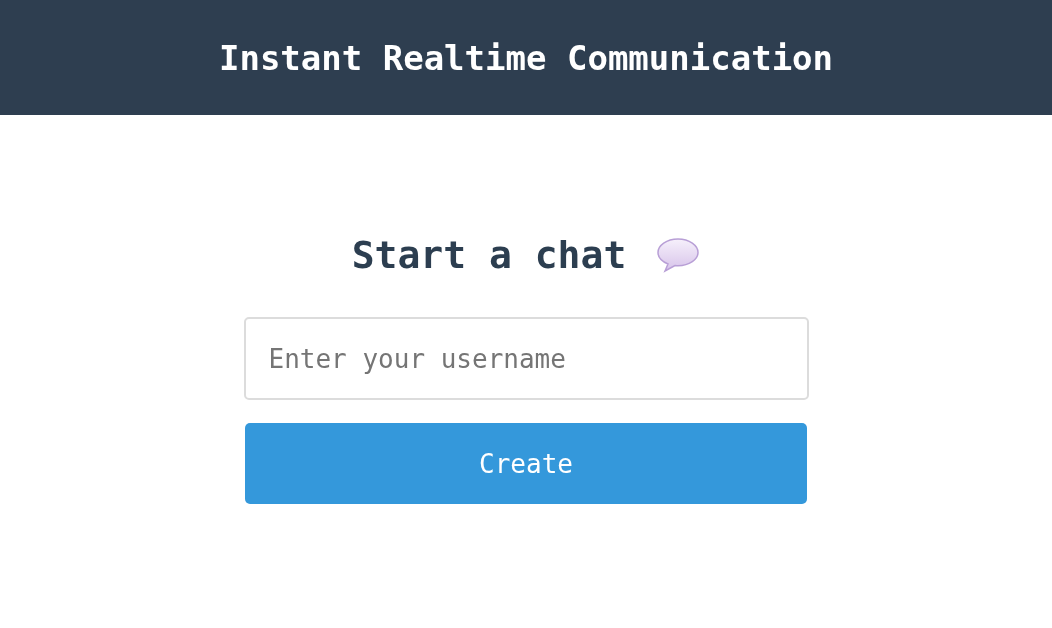  What do you see at coordinates (526, 358) in the screenshot?
I see `username-field: Enter your username` at bounding box center [526, 358].